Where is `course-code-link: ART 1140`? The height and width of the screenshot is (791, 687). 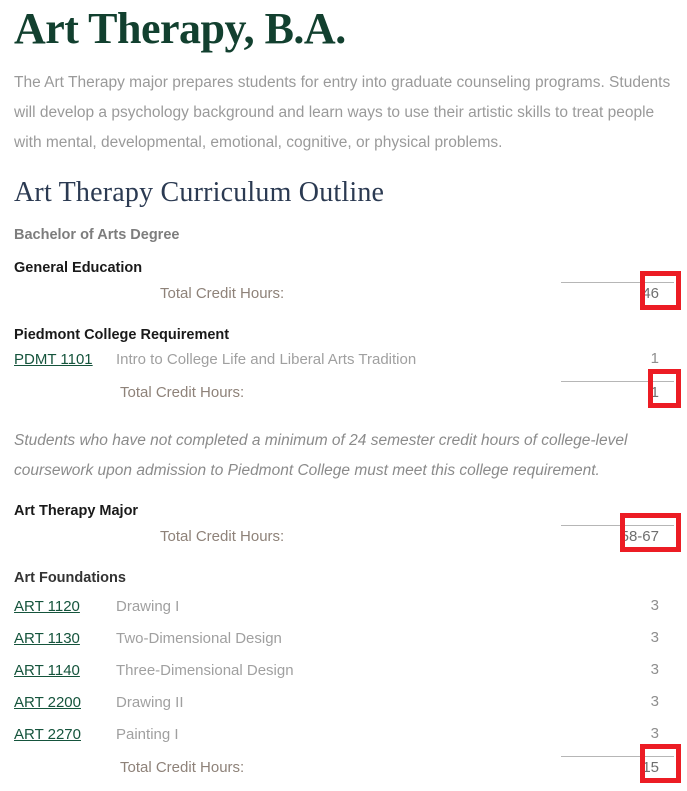
course-code-link: ART 1140 is located at coordinates (47, 670).